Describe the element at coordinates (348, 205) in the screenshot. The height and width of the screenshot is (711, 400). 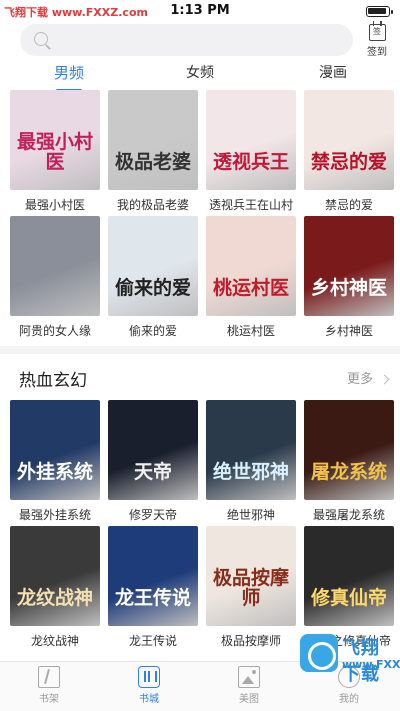
I see `book-title: 禁忌的爱` at that location.